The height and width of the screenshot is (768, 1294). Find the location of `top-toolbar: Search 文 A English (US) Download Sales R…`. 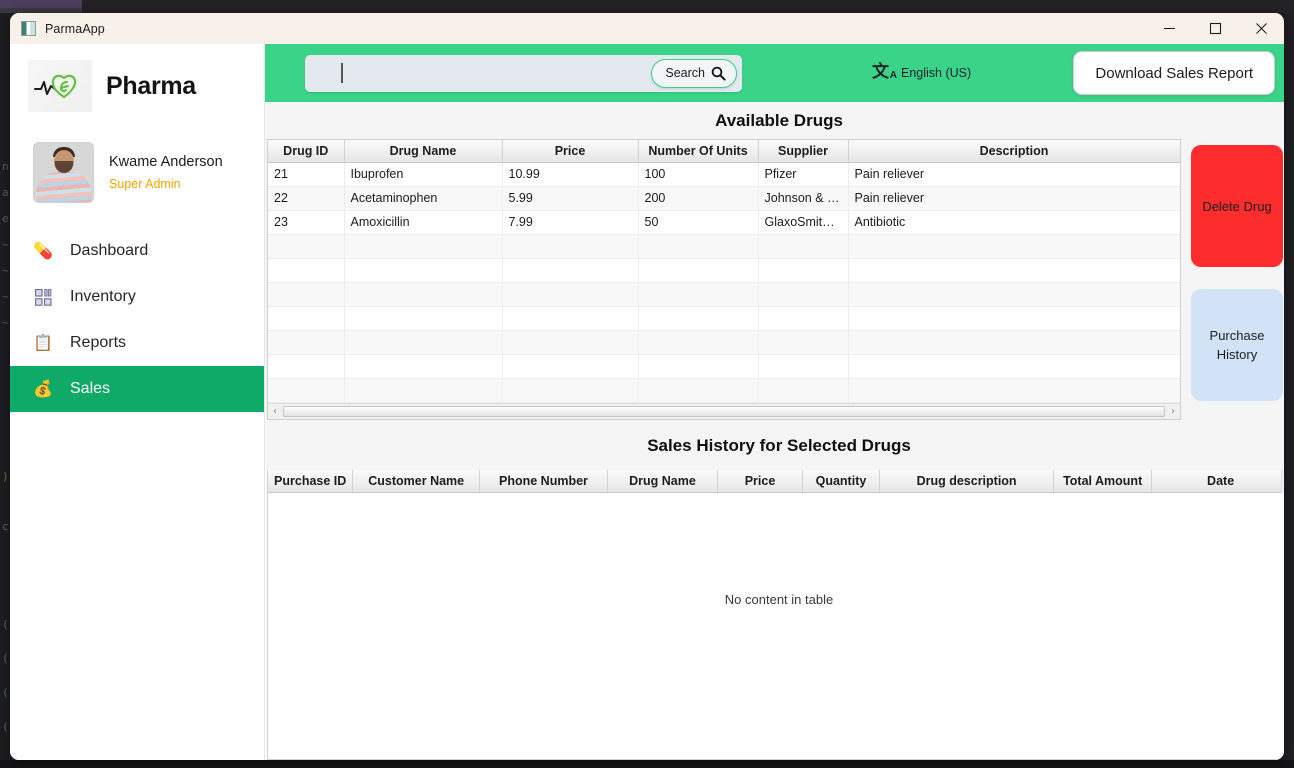

top-toolbar: Search 文 A English (US) Download Sales R… is located at coordinates (774, 73).